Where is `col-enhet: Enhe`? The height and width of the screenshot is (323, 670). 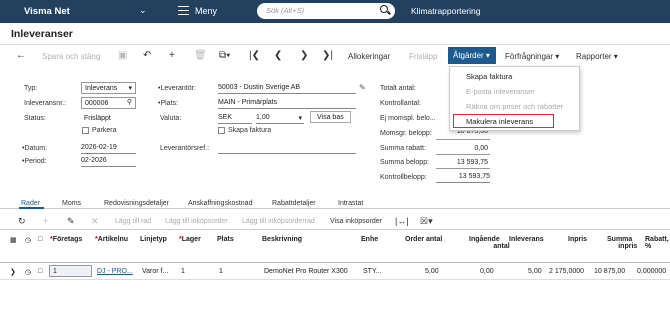
col-enhet: Enhe is located at coordinates (369, 239).